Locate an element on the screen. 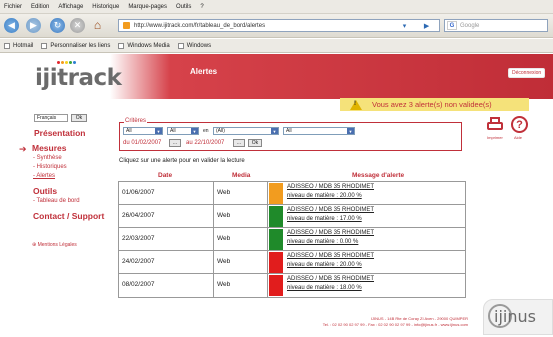  date-to-label: au 22/10/2007 is located at coordinates (205, 143).